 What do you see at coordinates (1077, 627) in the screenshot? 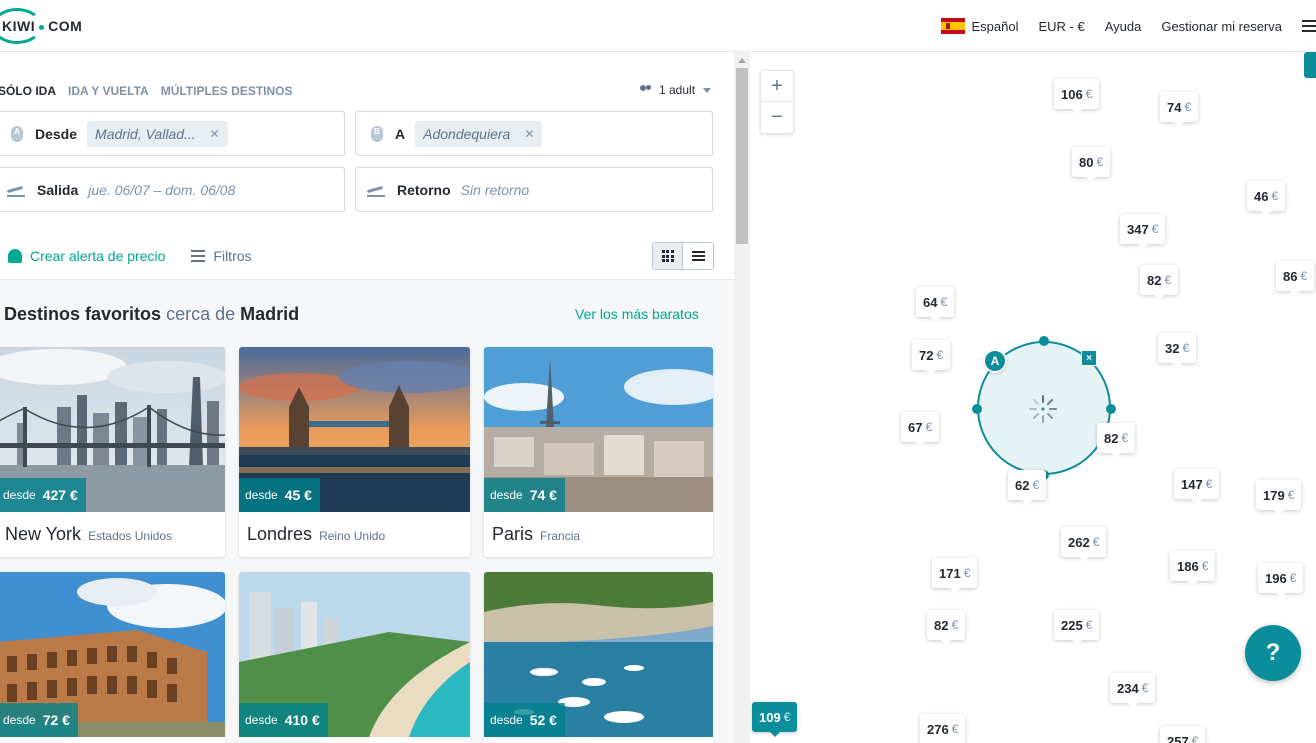
I see `map-price-marker: 225 €` at bounding box center [1077, 627].